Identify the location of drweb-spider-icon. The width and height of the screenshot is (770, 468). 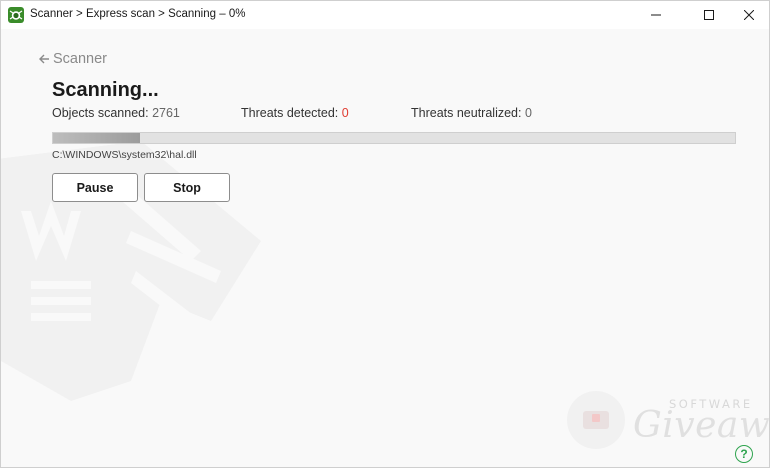
(16, 15).